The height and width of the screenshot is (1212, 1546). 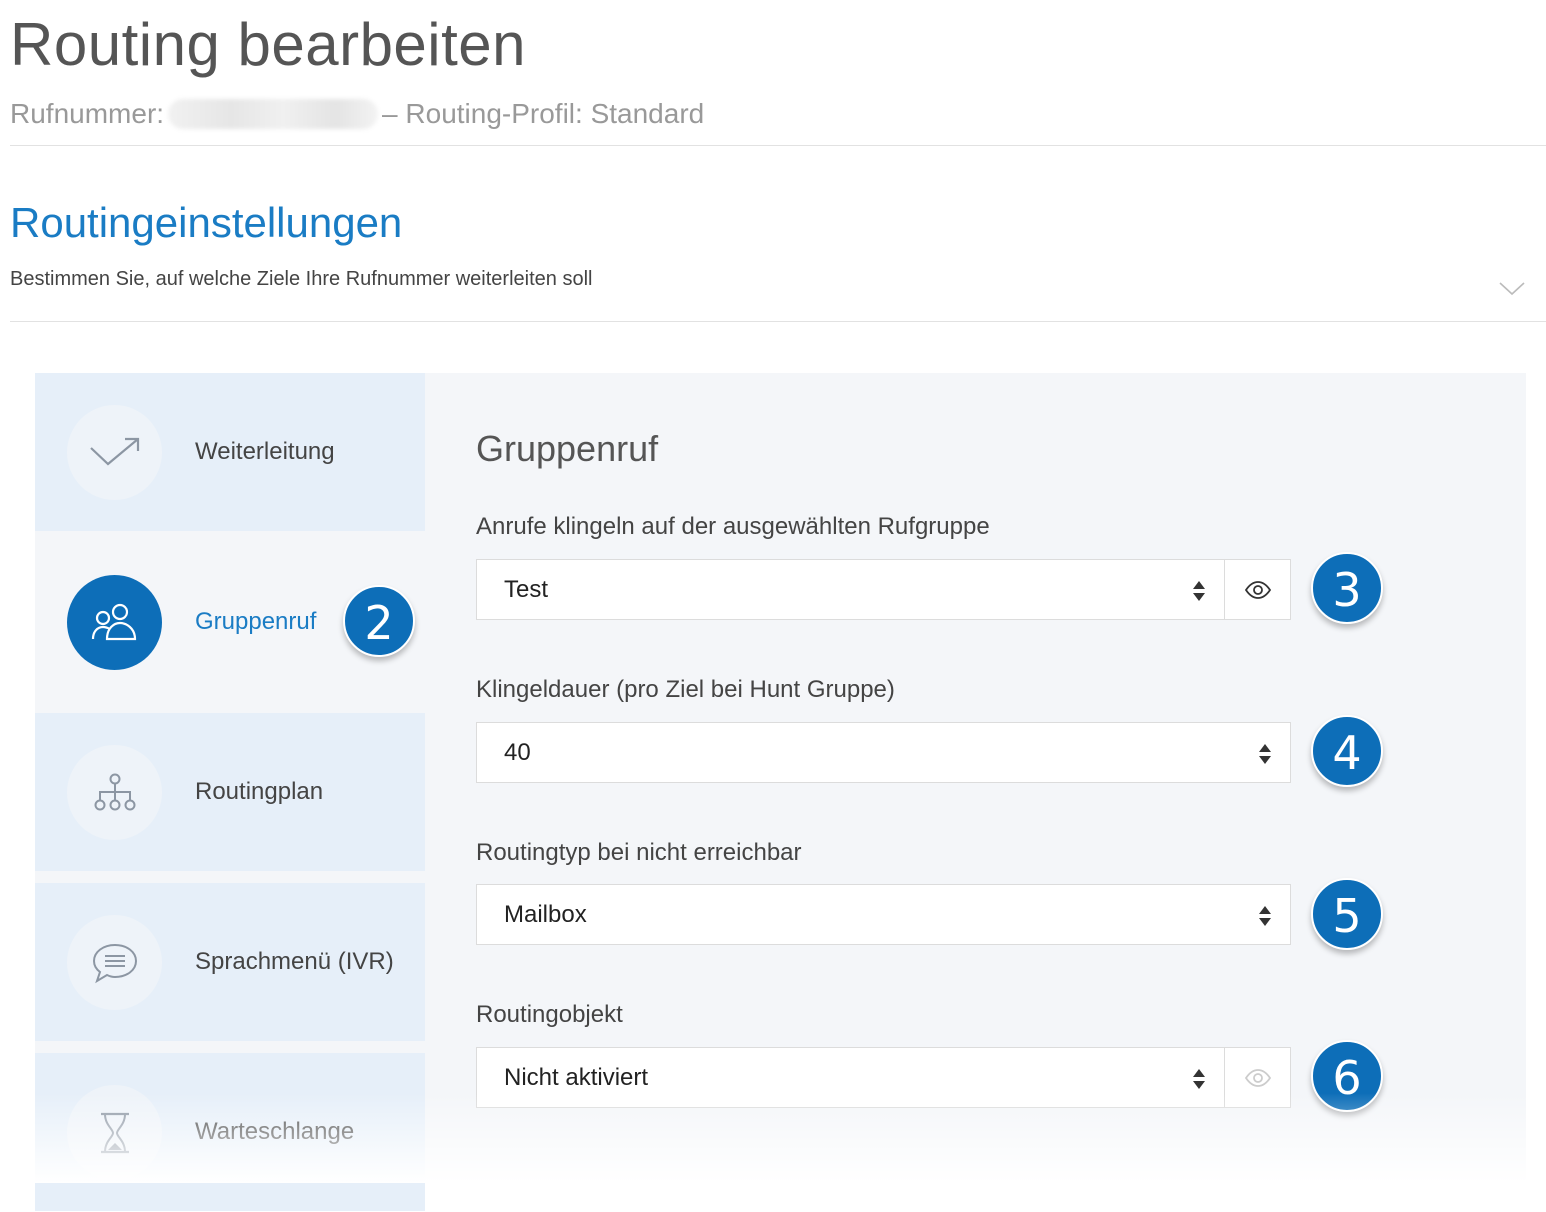 What do you see at coordinates (685, 689) in the screenshot?
I see `ring-duration-label: Klingeldauer (pro Ziel bei Hunt Gruppe)` at bounding box center [685, 689].